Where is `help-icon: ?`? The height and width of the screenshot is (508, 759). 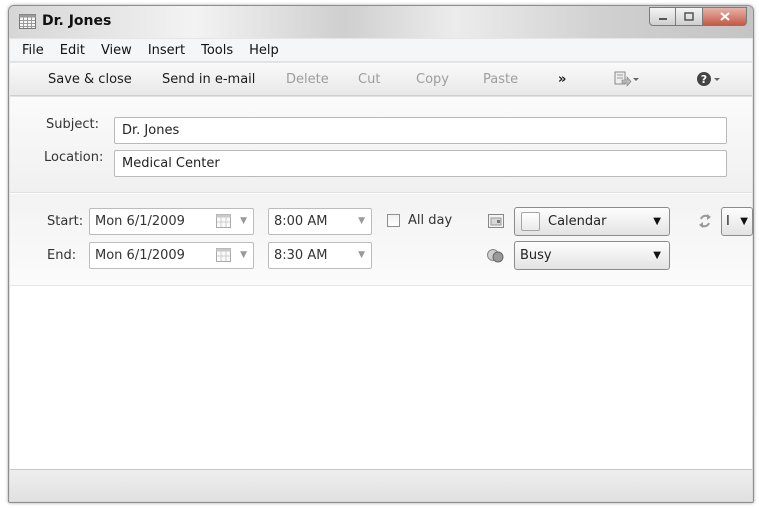
help-icon: ? is located at coordinates (708, 79).